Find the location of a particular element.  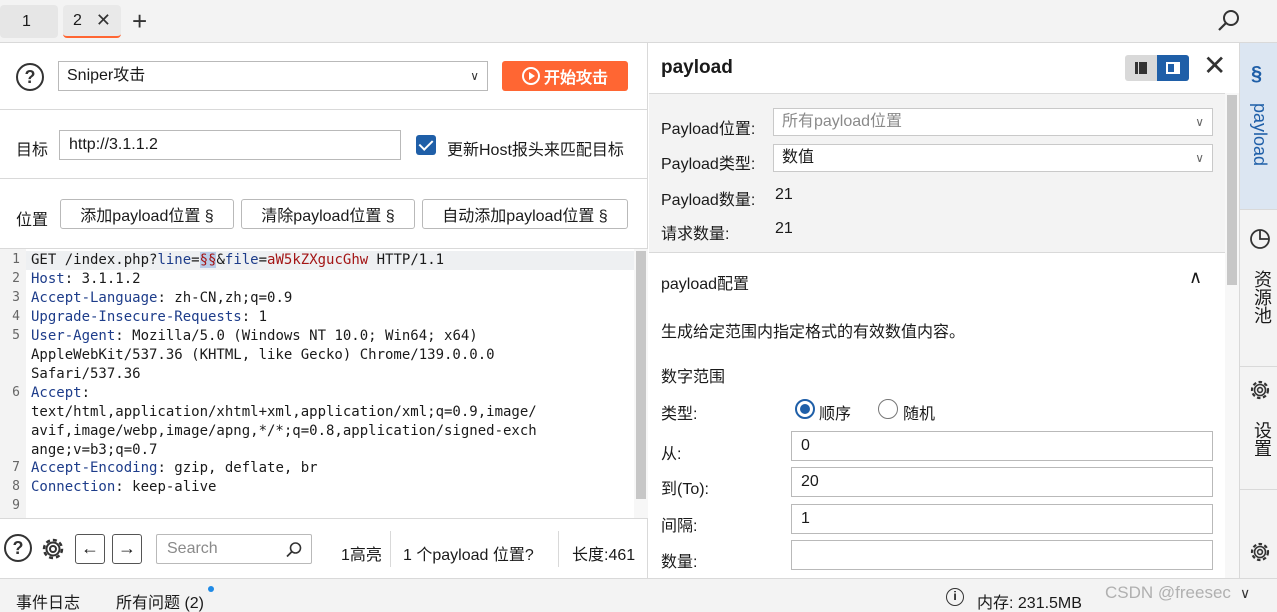

start-attack-button: 开始攻击 is located at coordinates (565, 76).